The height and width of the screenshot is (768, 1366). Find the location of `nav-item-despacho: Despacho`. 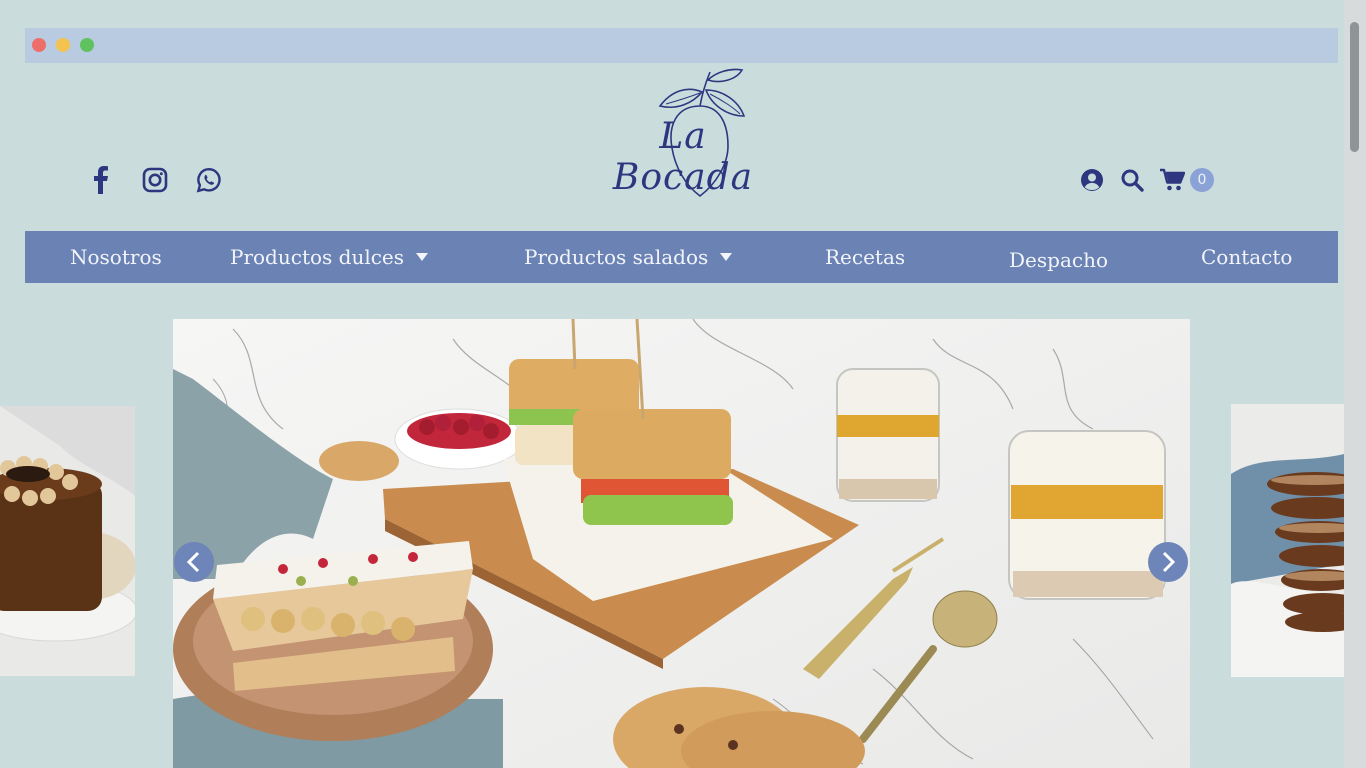

nav-item-despacho: Despacho is located at coordinates (1058, 260).